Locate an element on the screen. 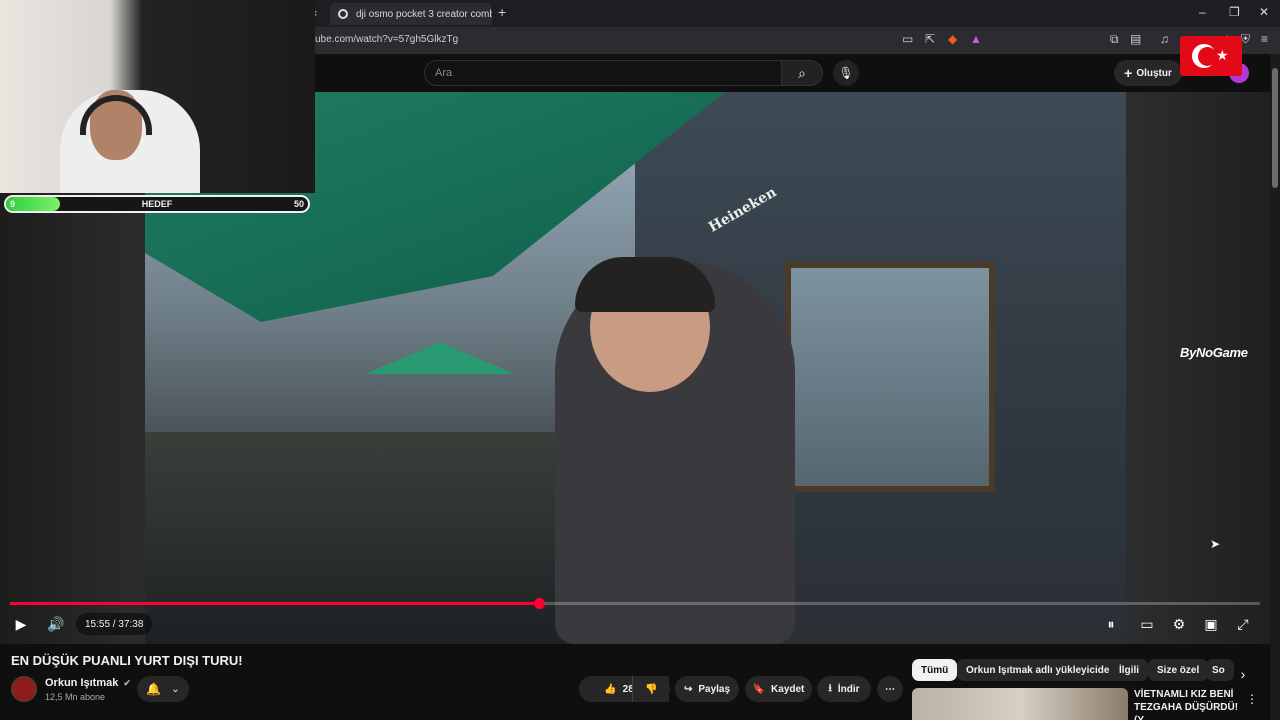 This screenshot has height=720, width=1280. share-page-icon: ⇱ is located at coordinates (930, 39).